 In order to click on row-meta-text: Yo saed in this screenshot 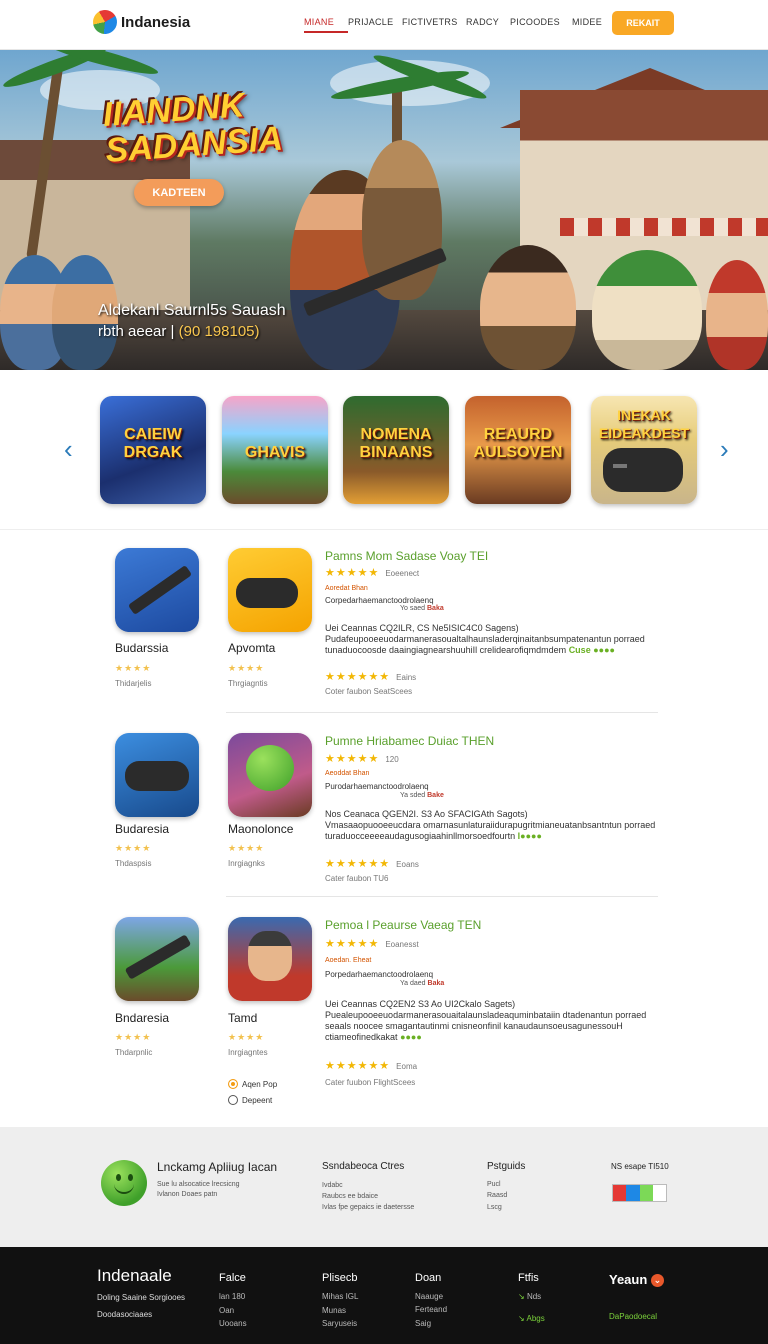, I will do `click(413, 608)`.